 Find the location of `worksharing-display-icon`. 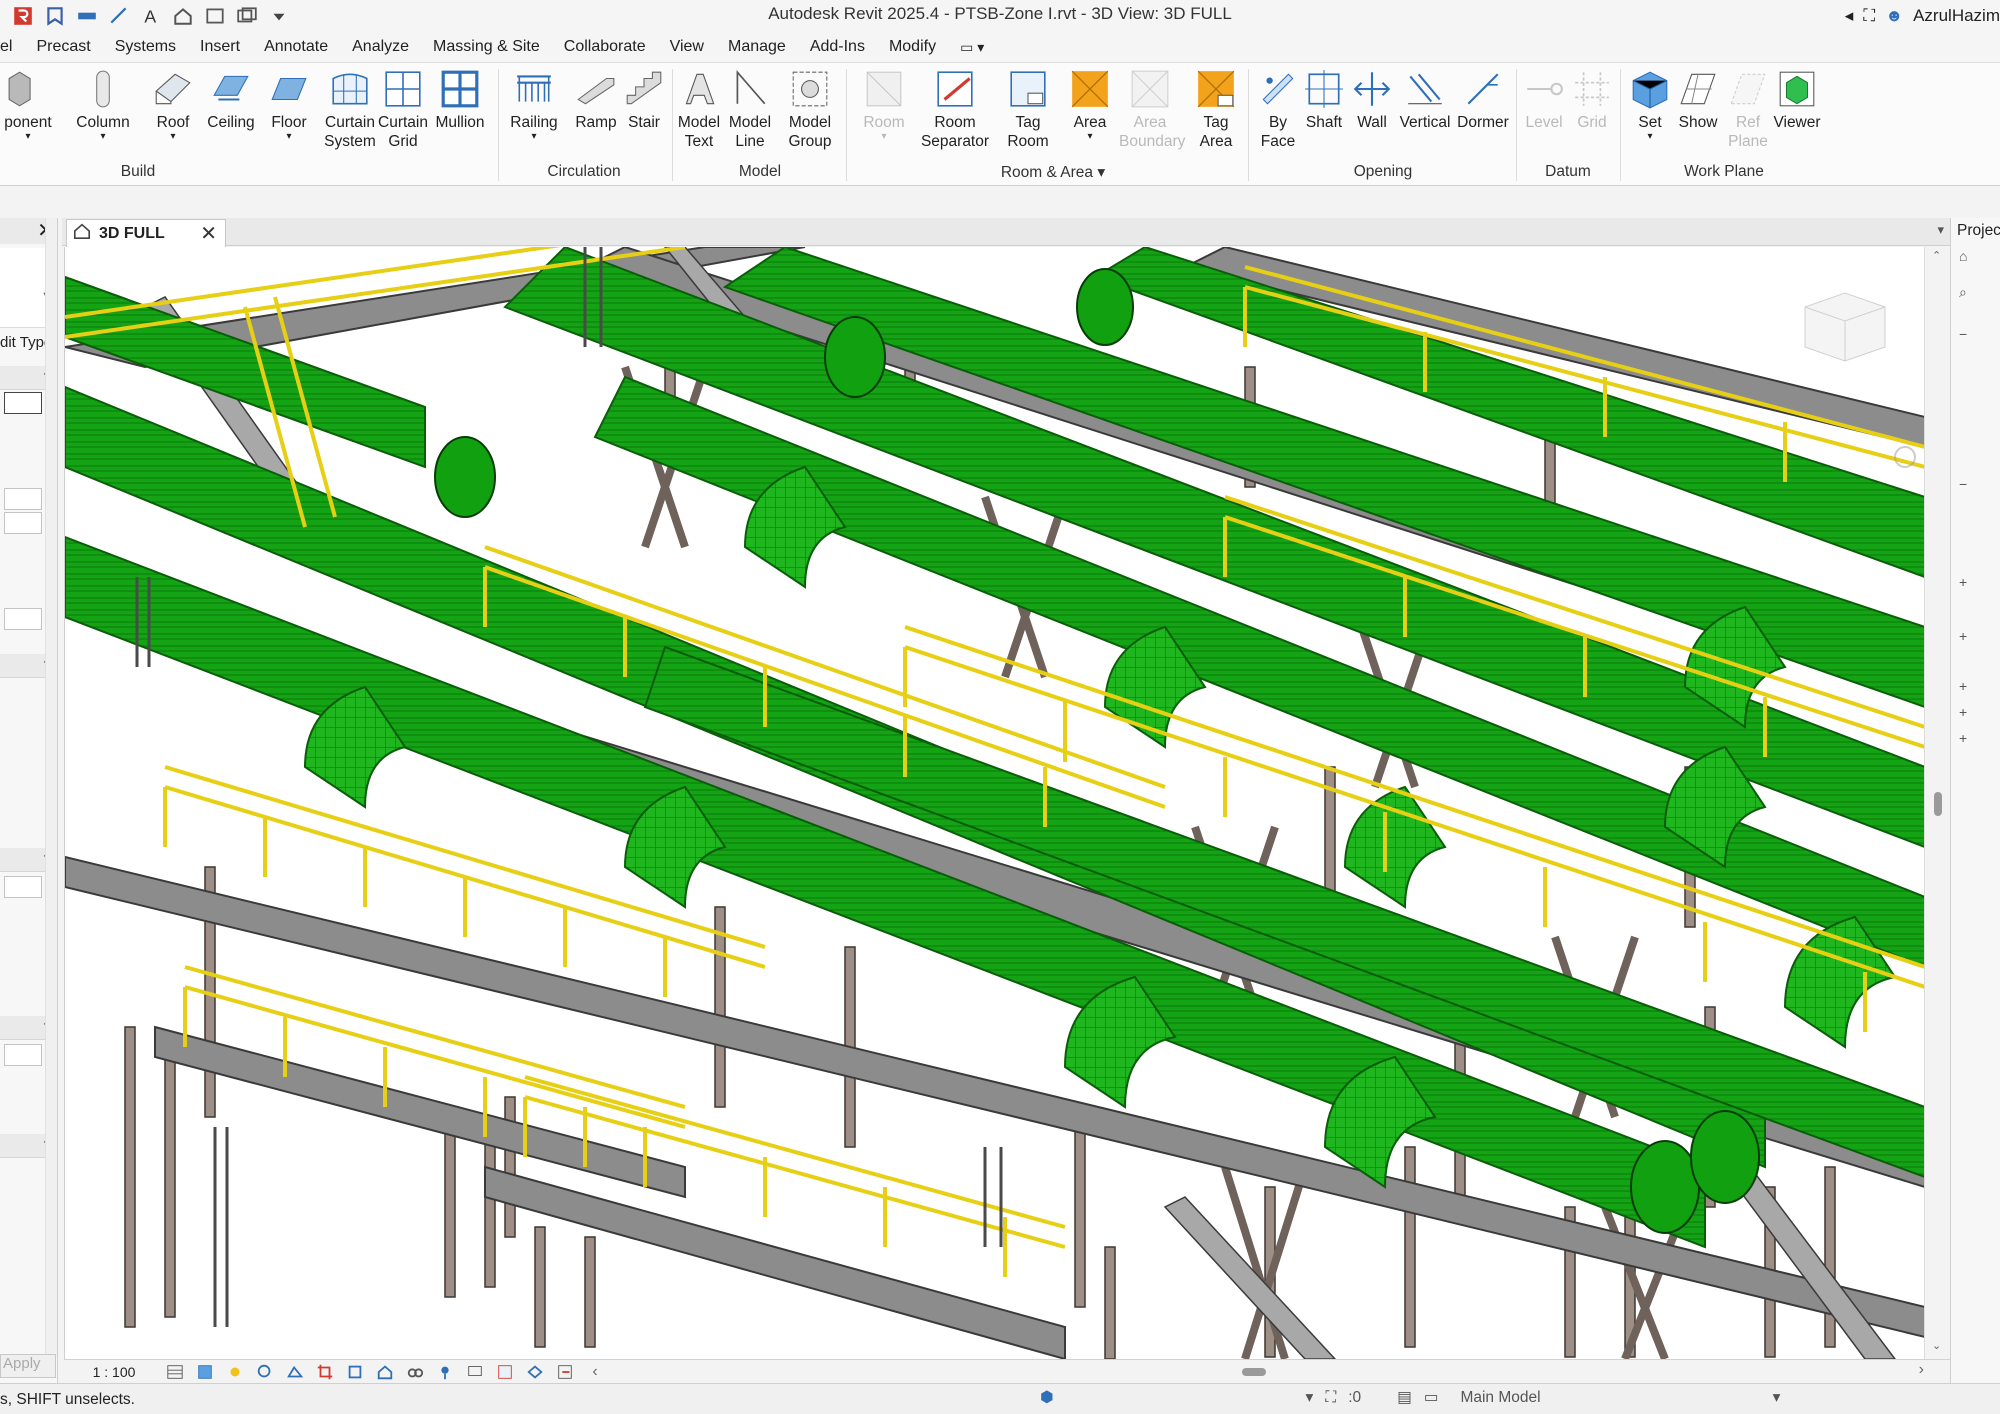

worksharing-display-icon is located at coordinates (505, 1372).